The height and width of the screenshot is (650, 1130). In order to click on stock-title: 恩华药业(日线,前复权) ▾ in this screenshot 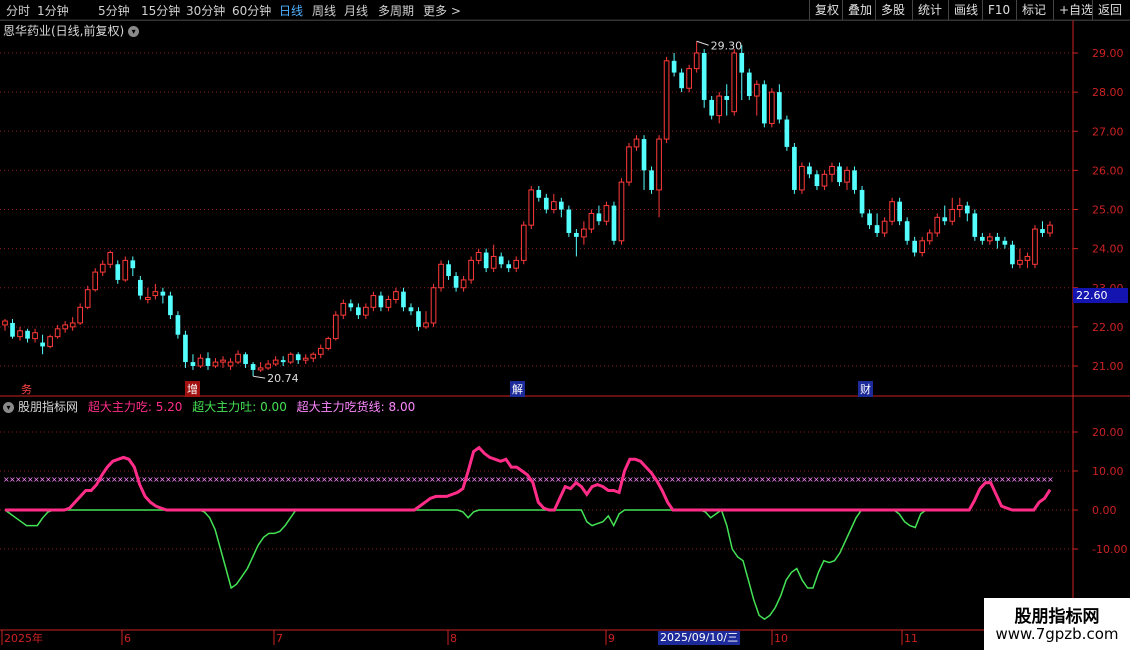, I will do `click(71, 30)`.